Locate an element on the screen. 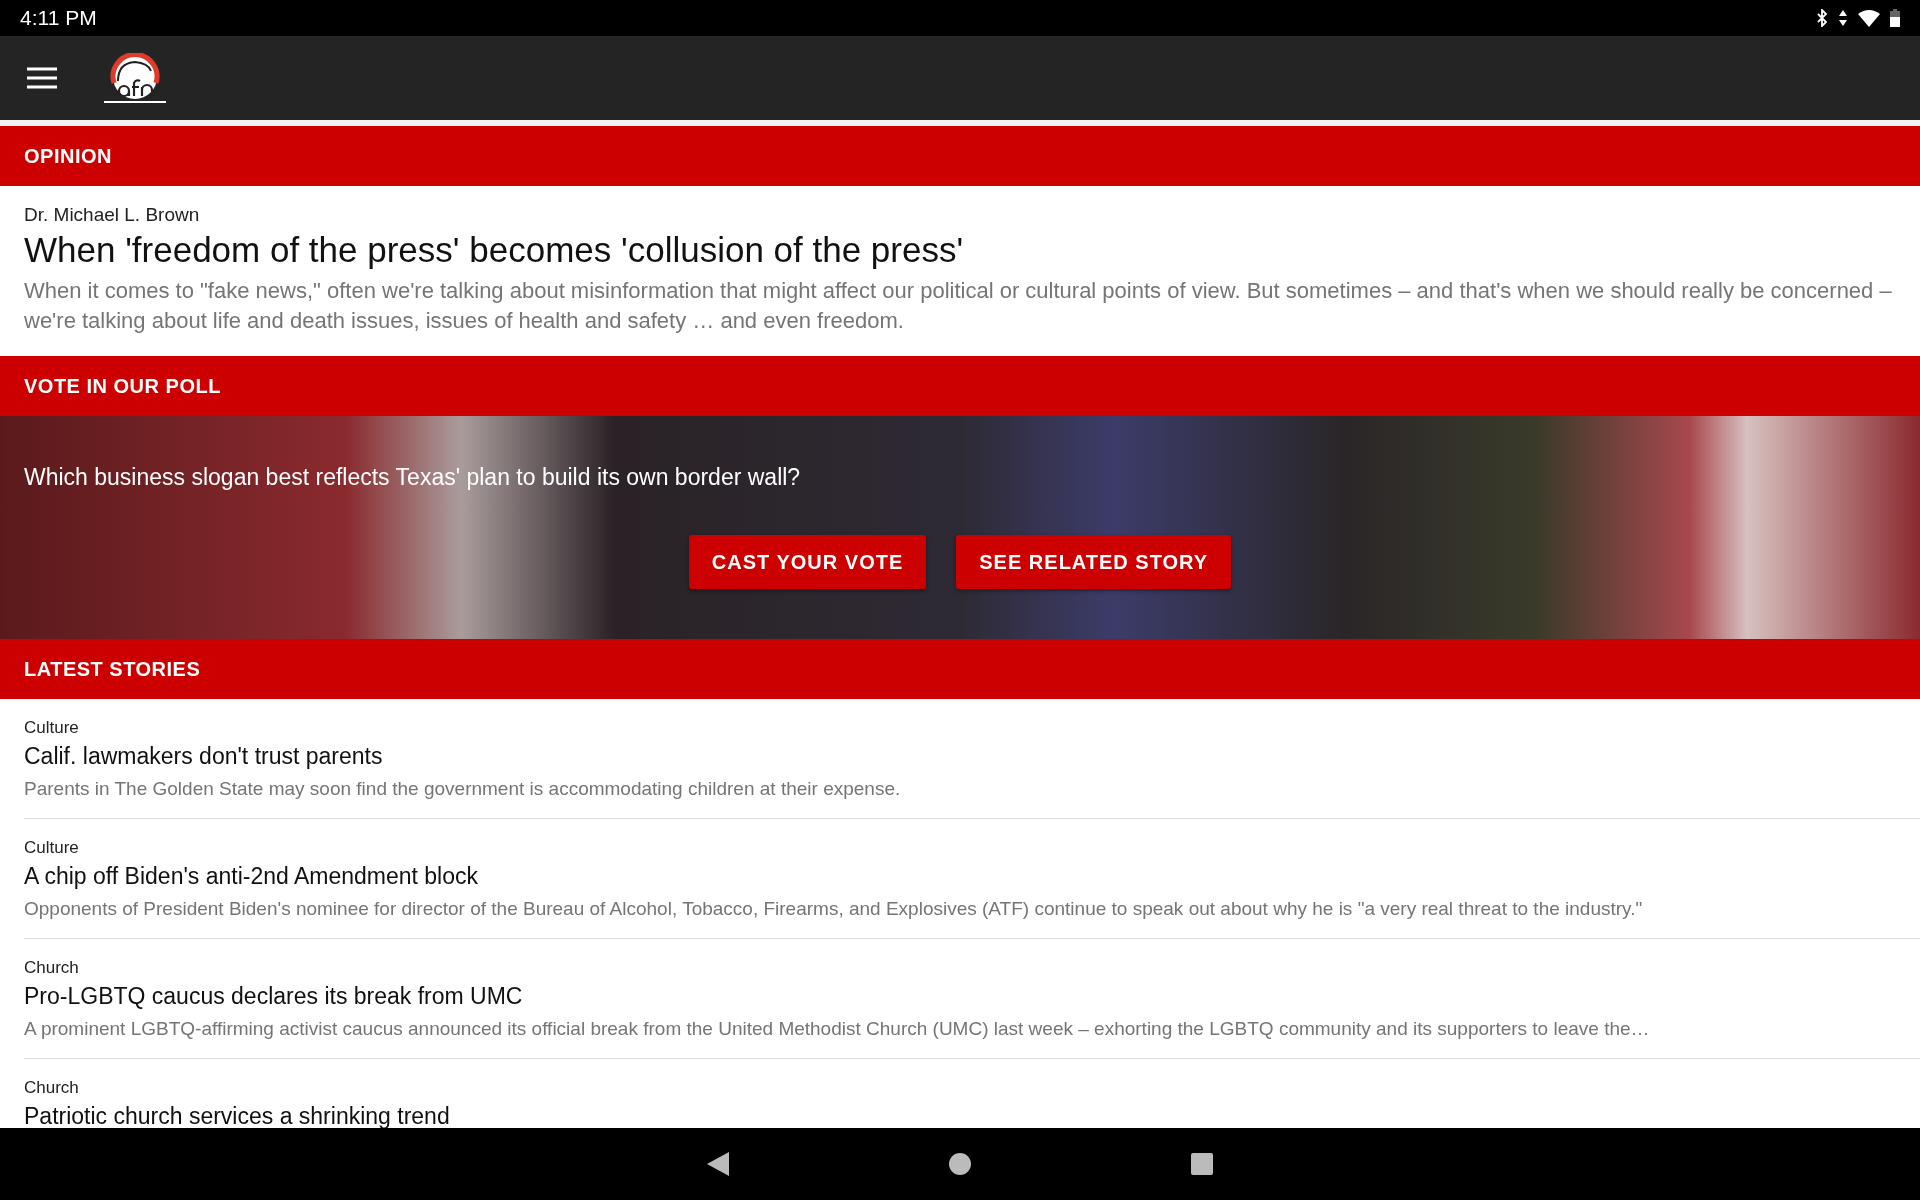  battery-icon is located at coordinates (1895, 18).